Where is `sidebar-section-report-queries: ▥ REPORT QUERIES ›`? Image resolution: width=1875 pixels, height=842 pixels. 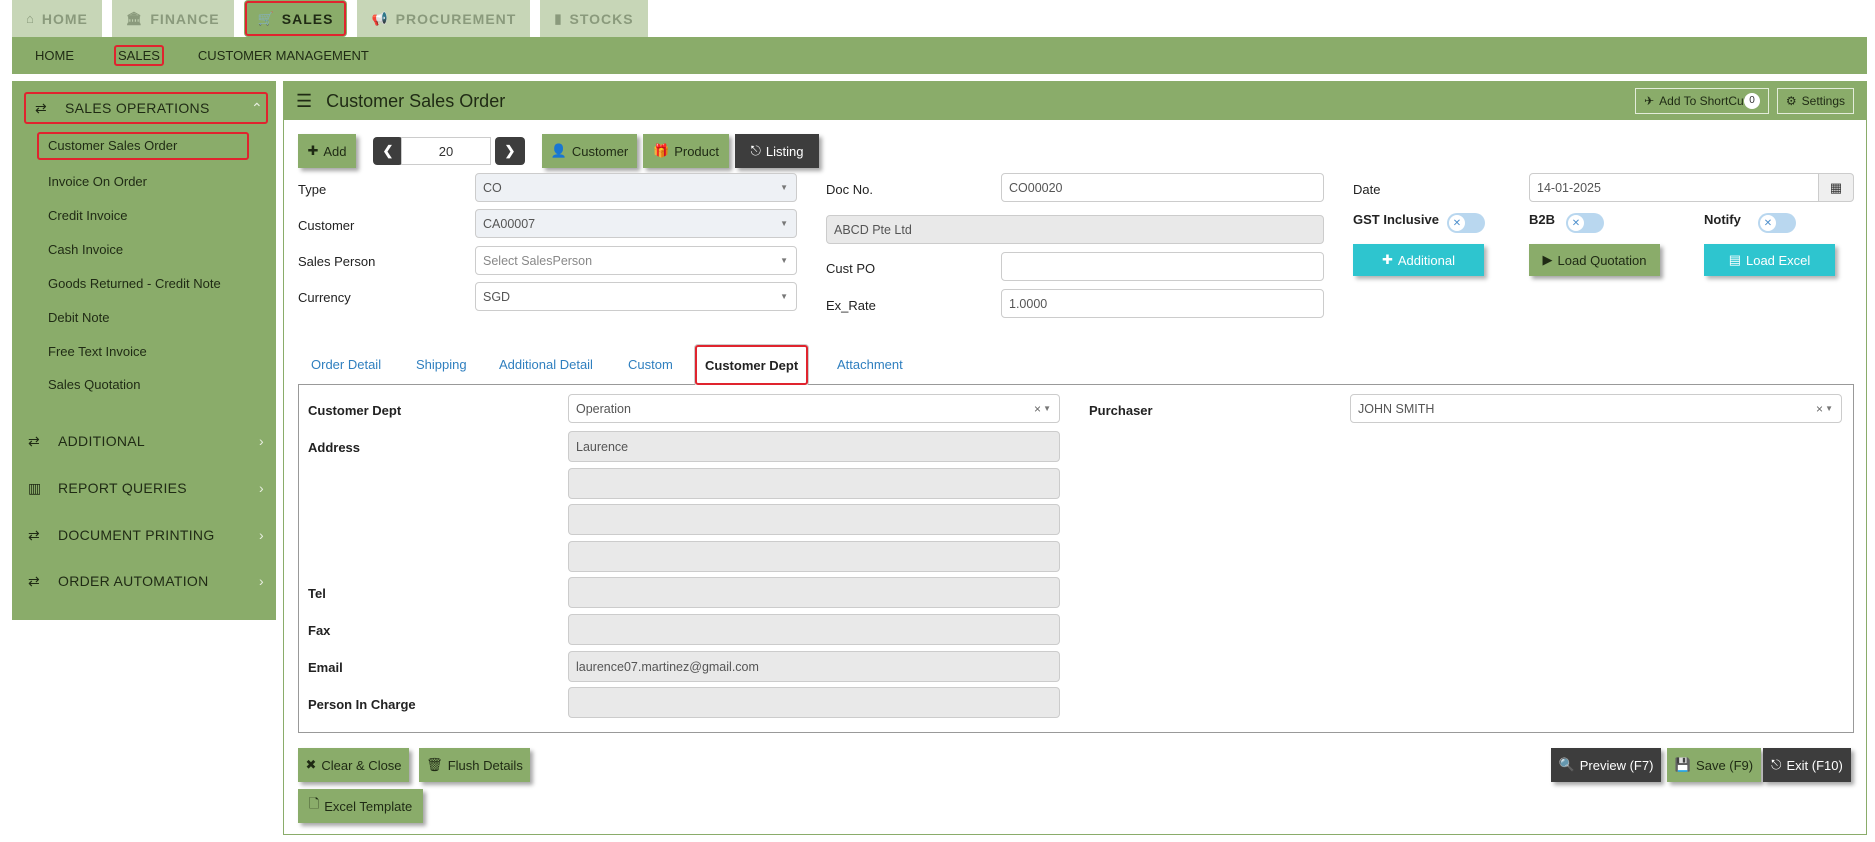
sidebar-section-report-queries: ▥ REPORT QUERIES › is located at coordinates (144, 488).